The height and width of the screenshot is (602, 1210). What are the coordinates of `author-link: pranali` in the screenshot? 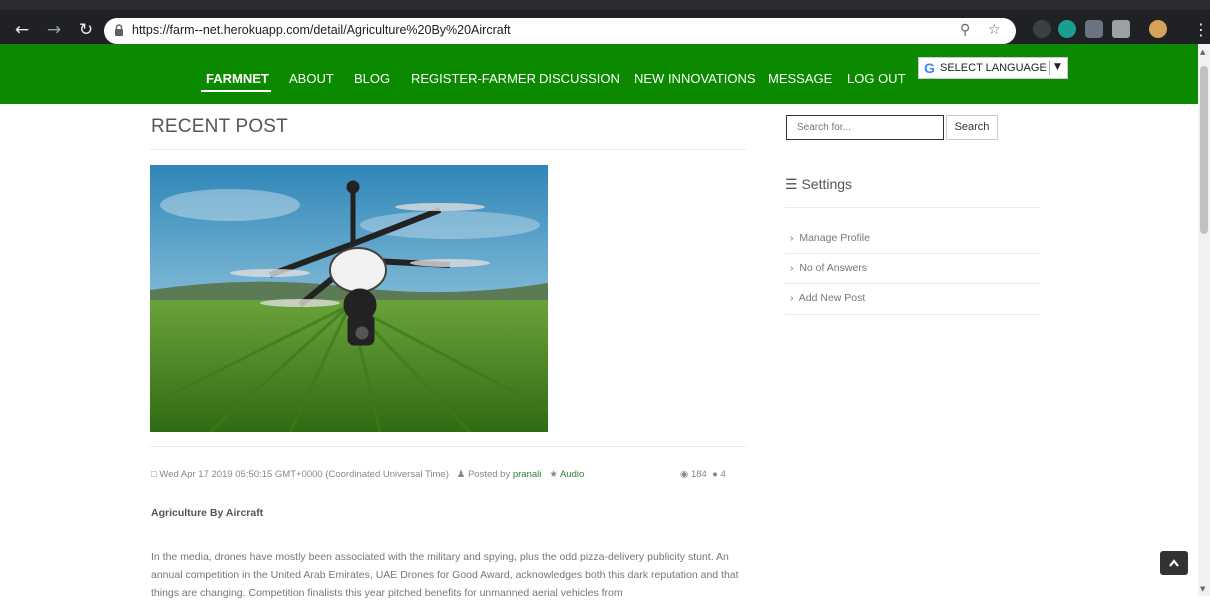 It's located at (527, 474).